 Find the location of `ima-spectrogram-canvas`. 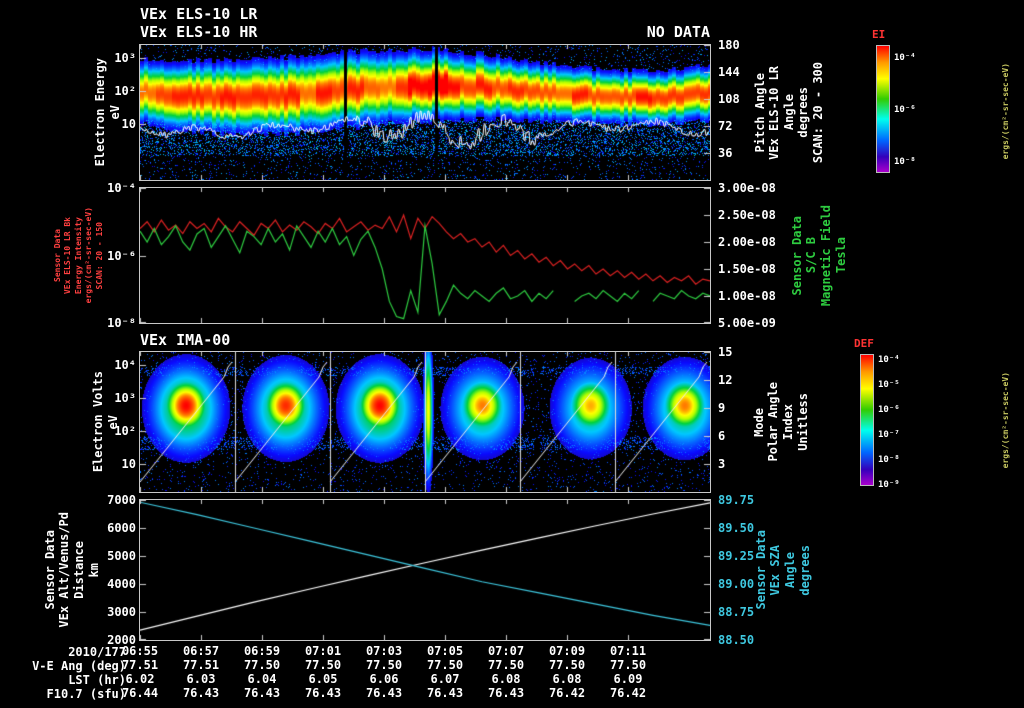

ima-spectrogram-canvas is located at coordinates (425, 422).